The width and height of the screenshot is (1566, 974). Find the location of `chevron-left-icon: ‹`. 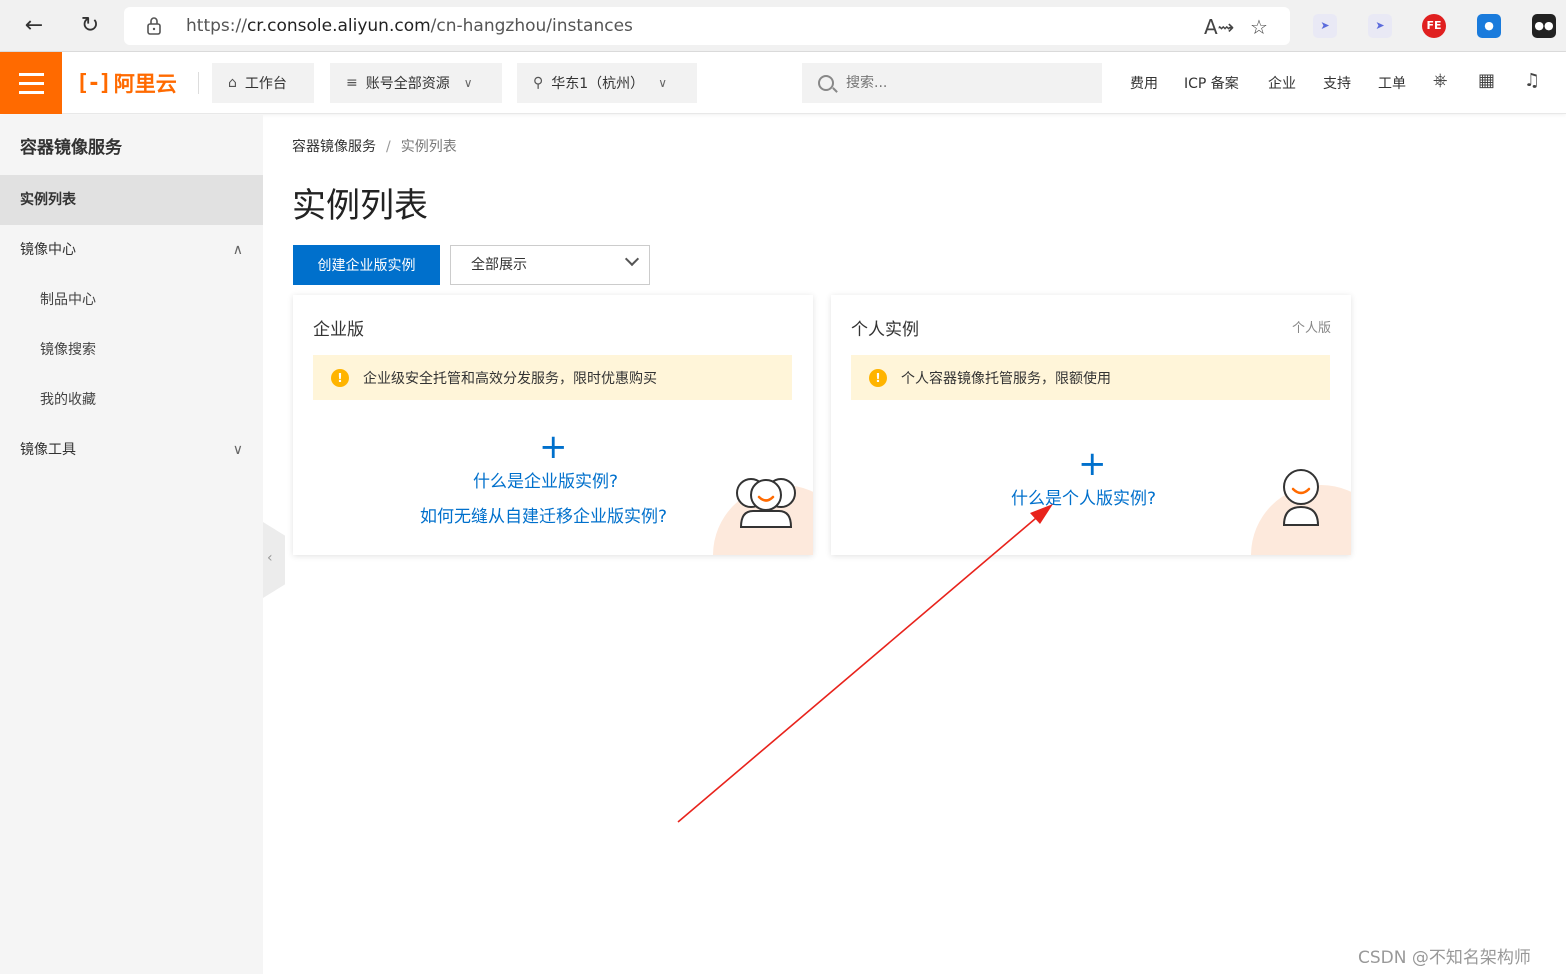

chevron-left-icon: ‹ is located at coordinates (270, 558).